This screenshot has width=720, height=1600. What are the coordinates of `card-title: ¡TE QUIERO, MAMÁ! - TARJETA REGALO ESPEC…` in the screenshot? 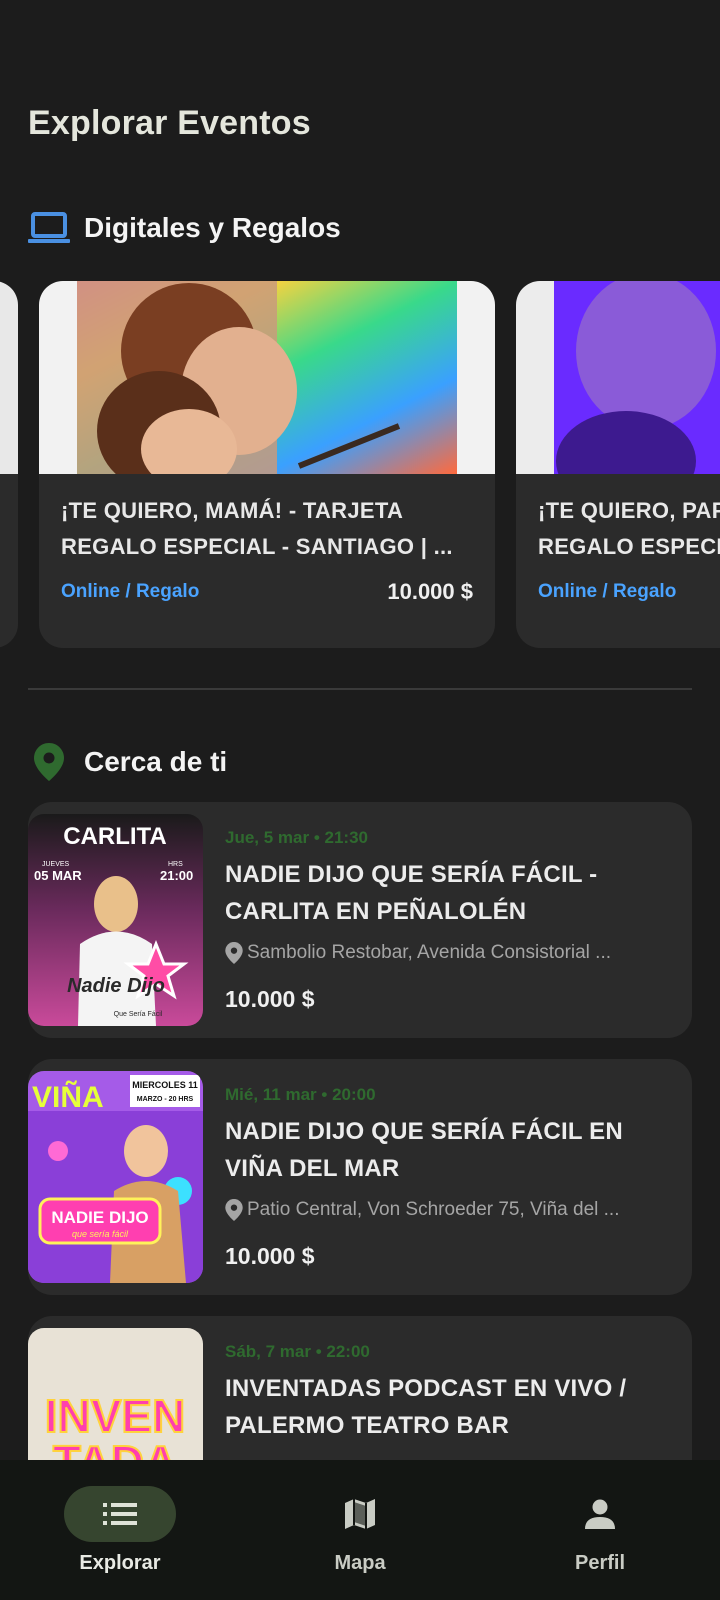 It's located at (257, 528).